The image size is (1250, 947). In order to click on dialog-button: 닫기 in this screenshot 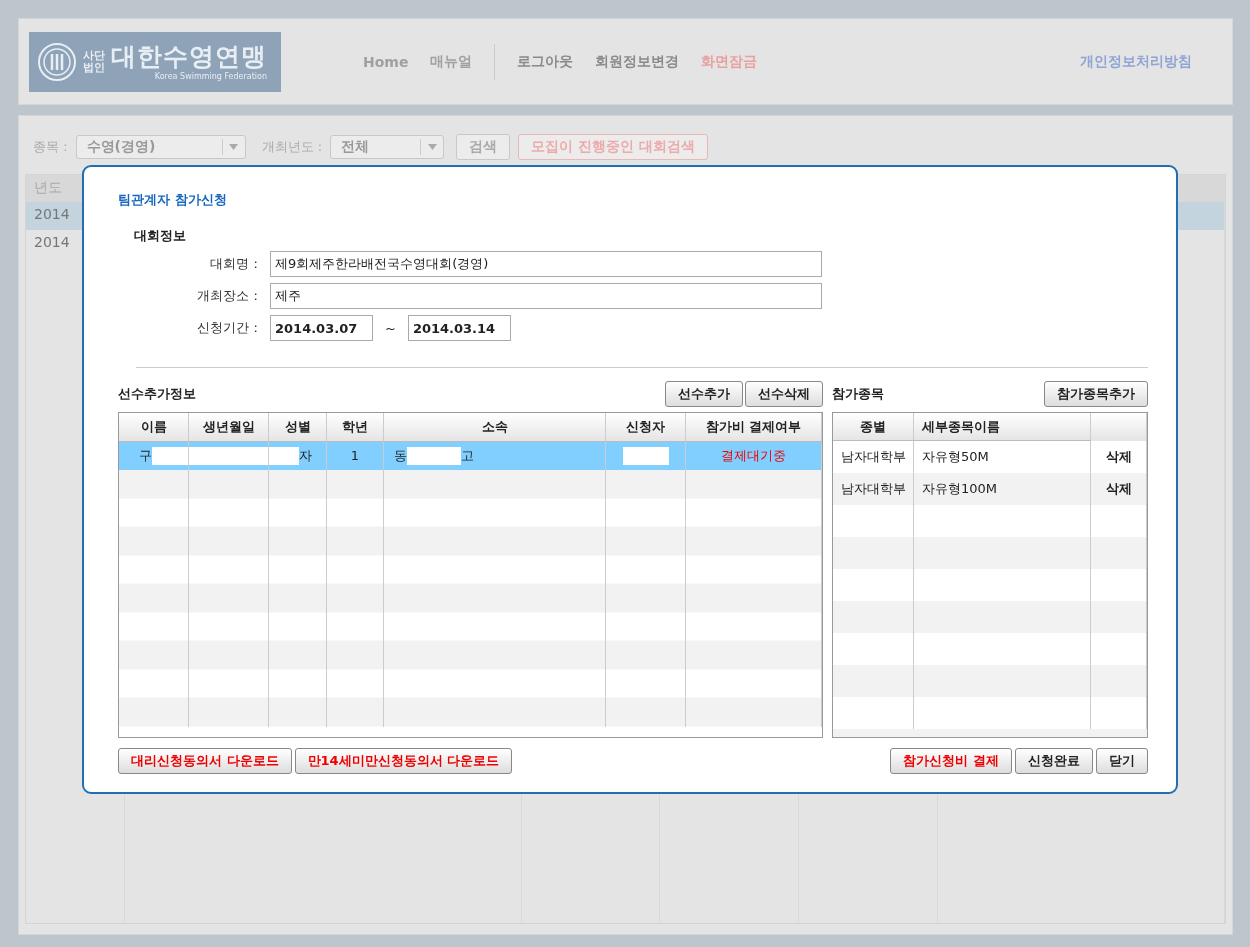, I will do `click(1122, 761)`.